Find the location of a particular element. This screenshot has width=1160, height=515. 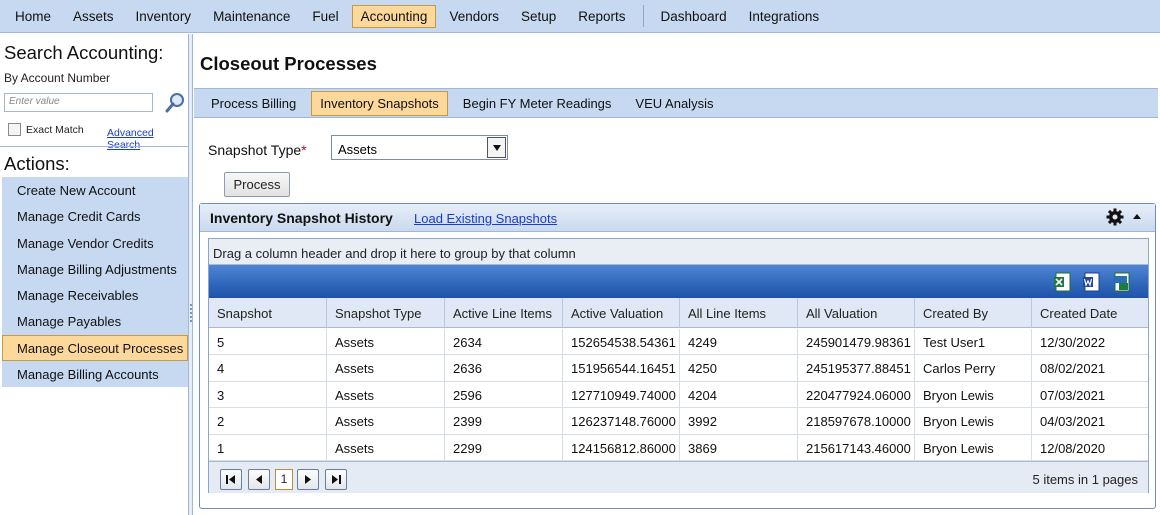

table-cell: 12/08/2020 is located at coordinates (1073, 448).